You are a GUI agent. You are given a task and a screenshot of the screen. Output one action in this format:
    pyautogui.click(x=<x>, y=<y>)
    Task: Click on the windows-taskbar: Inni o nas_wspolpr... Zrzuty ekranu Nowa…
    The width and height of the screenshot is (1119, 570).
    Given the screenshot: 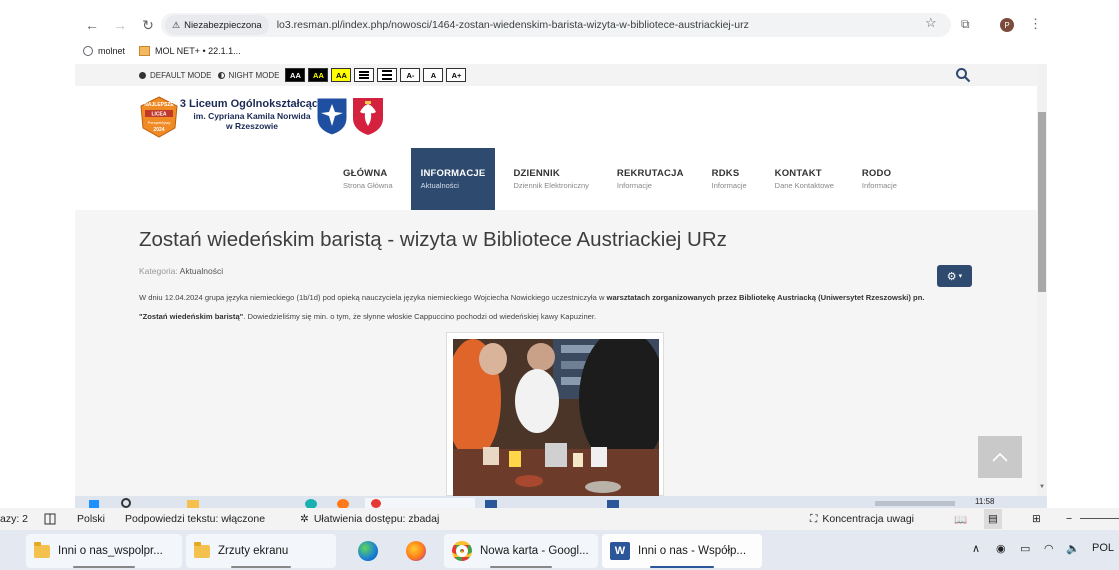 What is the action you would take?
    pyautogui.click(x=559, y=550)
    